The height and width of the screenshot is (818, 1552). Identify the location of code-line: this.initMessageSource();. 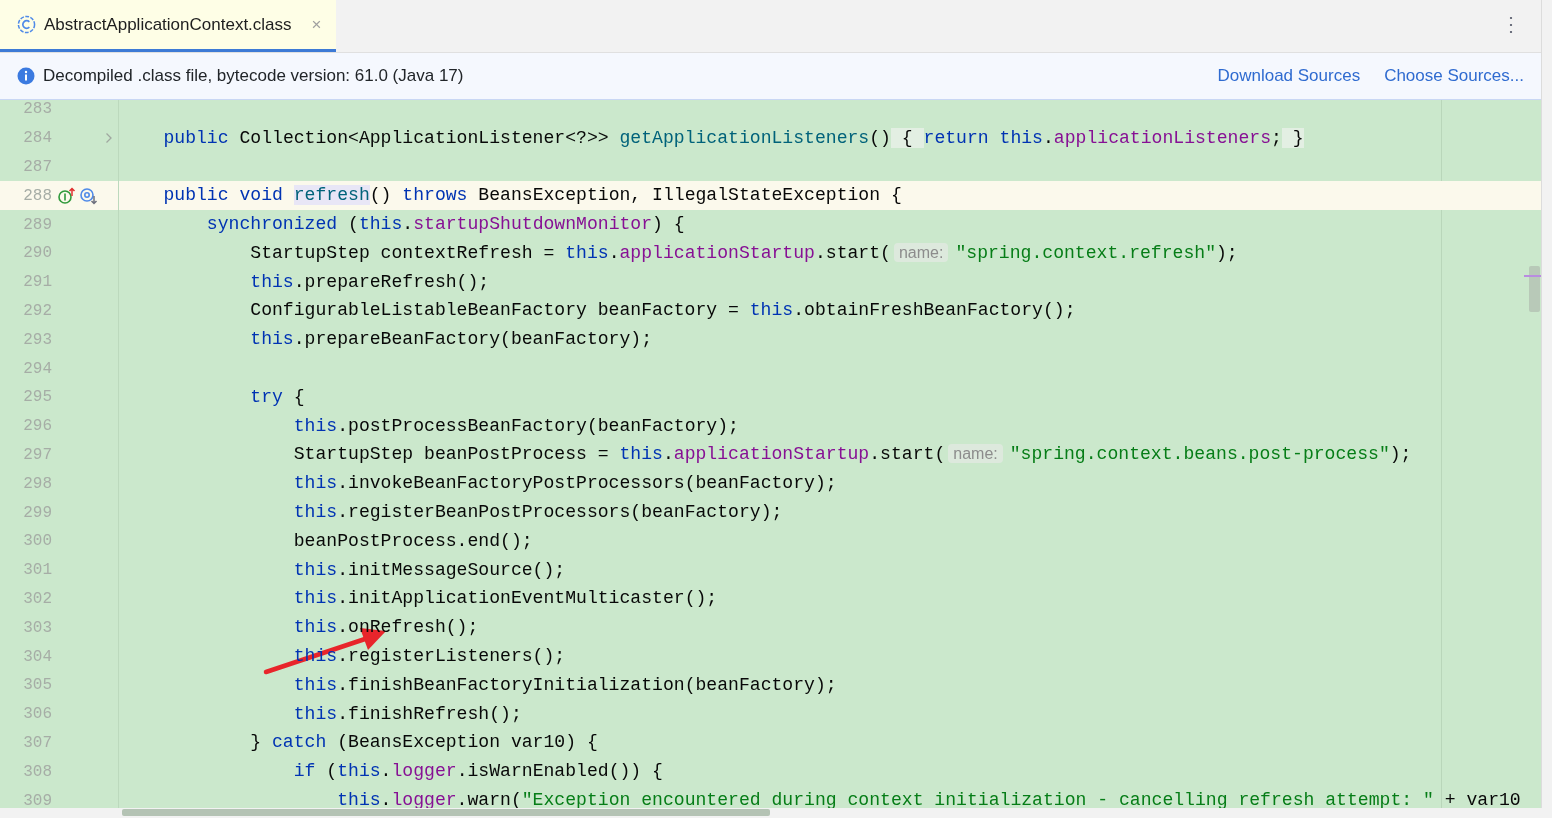
(429, 570).